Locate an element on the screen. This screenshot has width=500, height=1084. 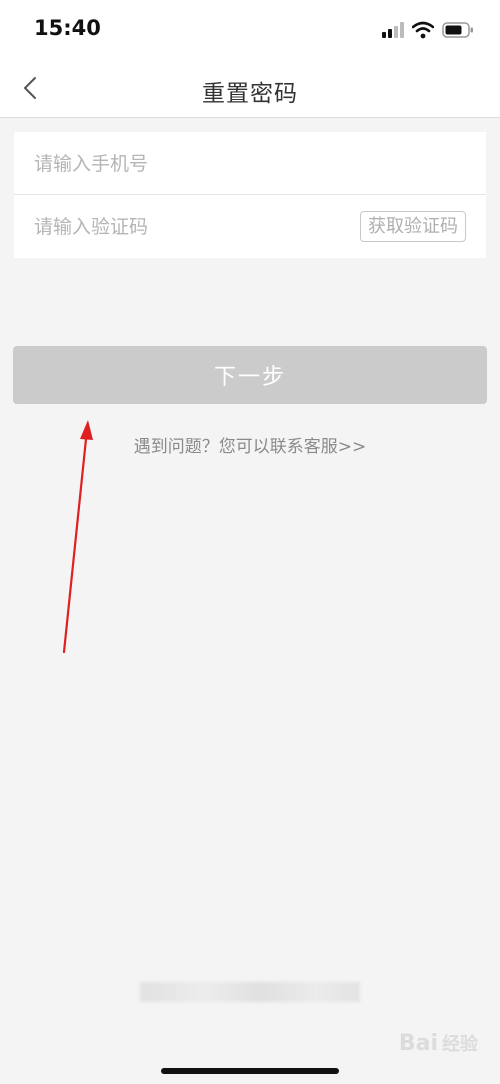
code-row: 获取验证码 is located at coordinates (250, 226).